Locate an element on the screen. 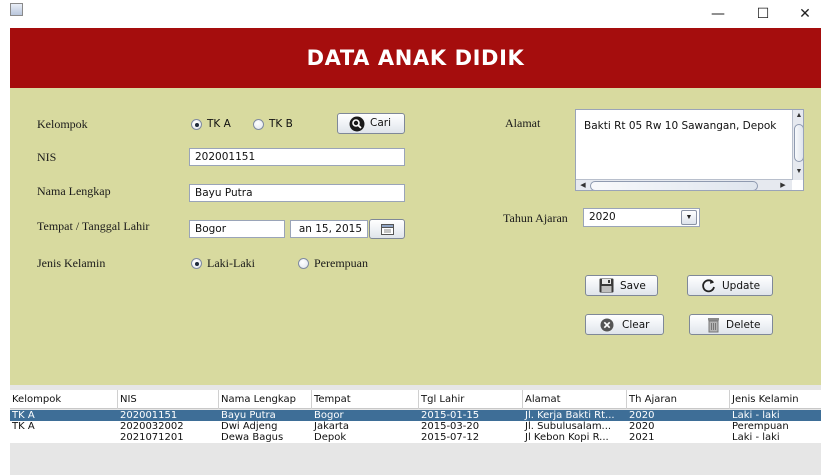  horizontal-scroll-thumb is located at coordinates (674, 185).